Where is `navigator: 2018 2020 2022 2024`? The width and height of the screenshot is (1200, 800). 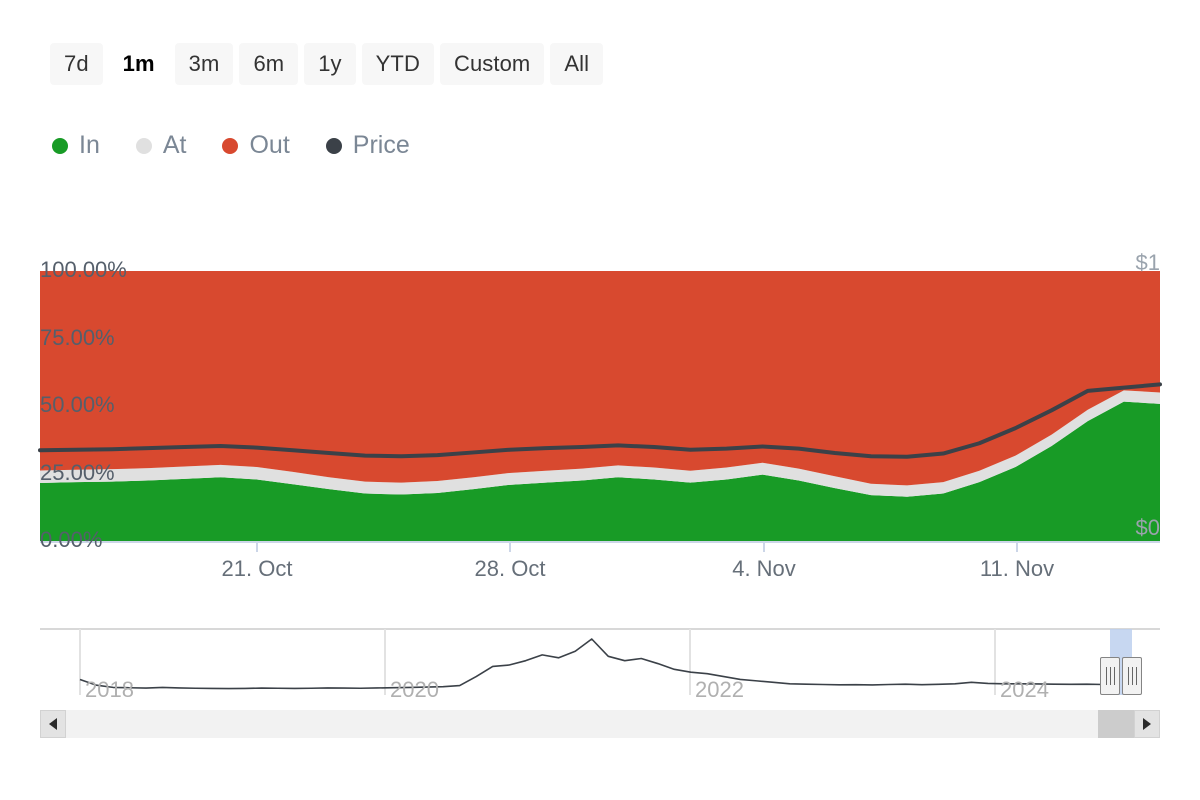 navigator: 2018 2020 2022 2024 is located at coordinates (600, 661).